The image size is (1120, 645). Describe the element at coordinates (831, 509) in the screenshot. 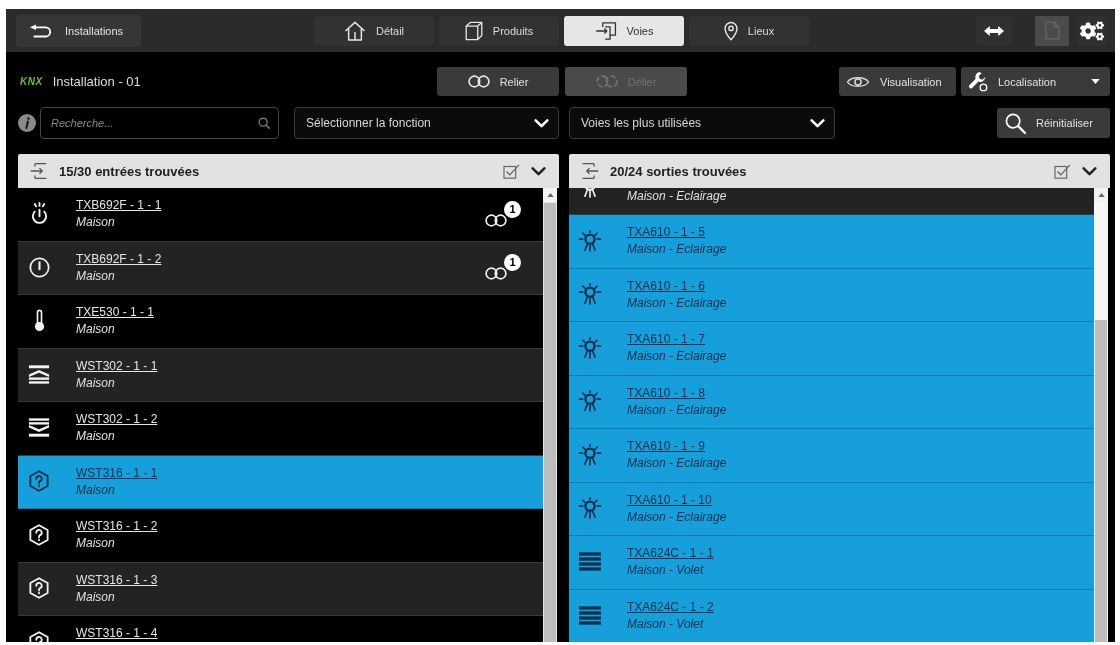

I see `channel-row: TXA610 - 1 - 10 Maison - Eclairage` at that location.